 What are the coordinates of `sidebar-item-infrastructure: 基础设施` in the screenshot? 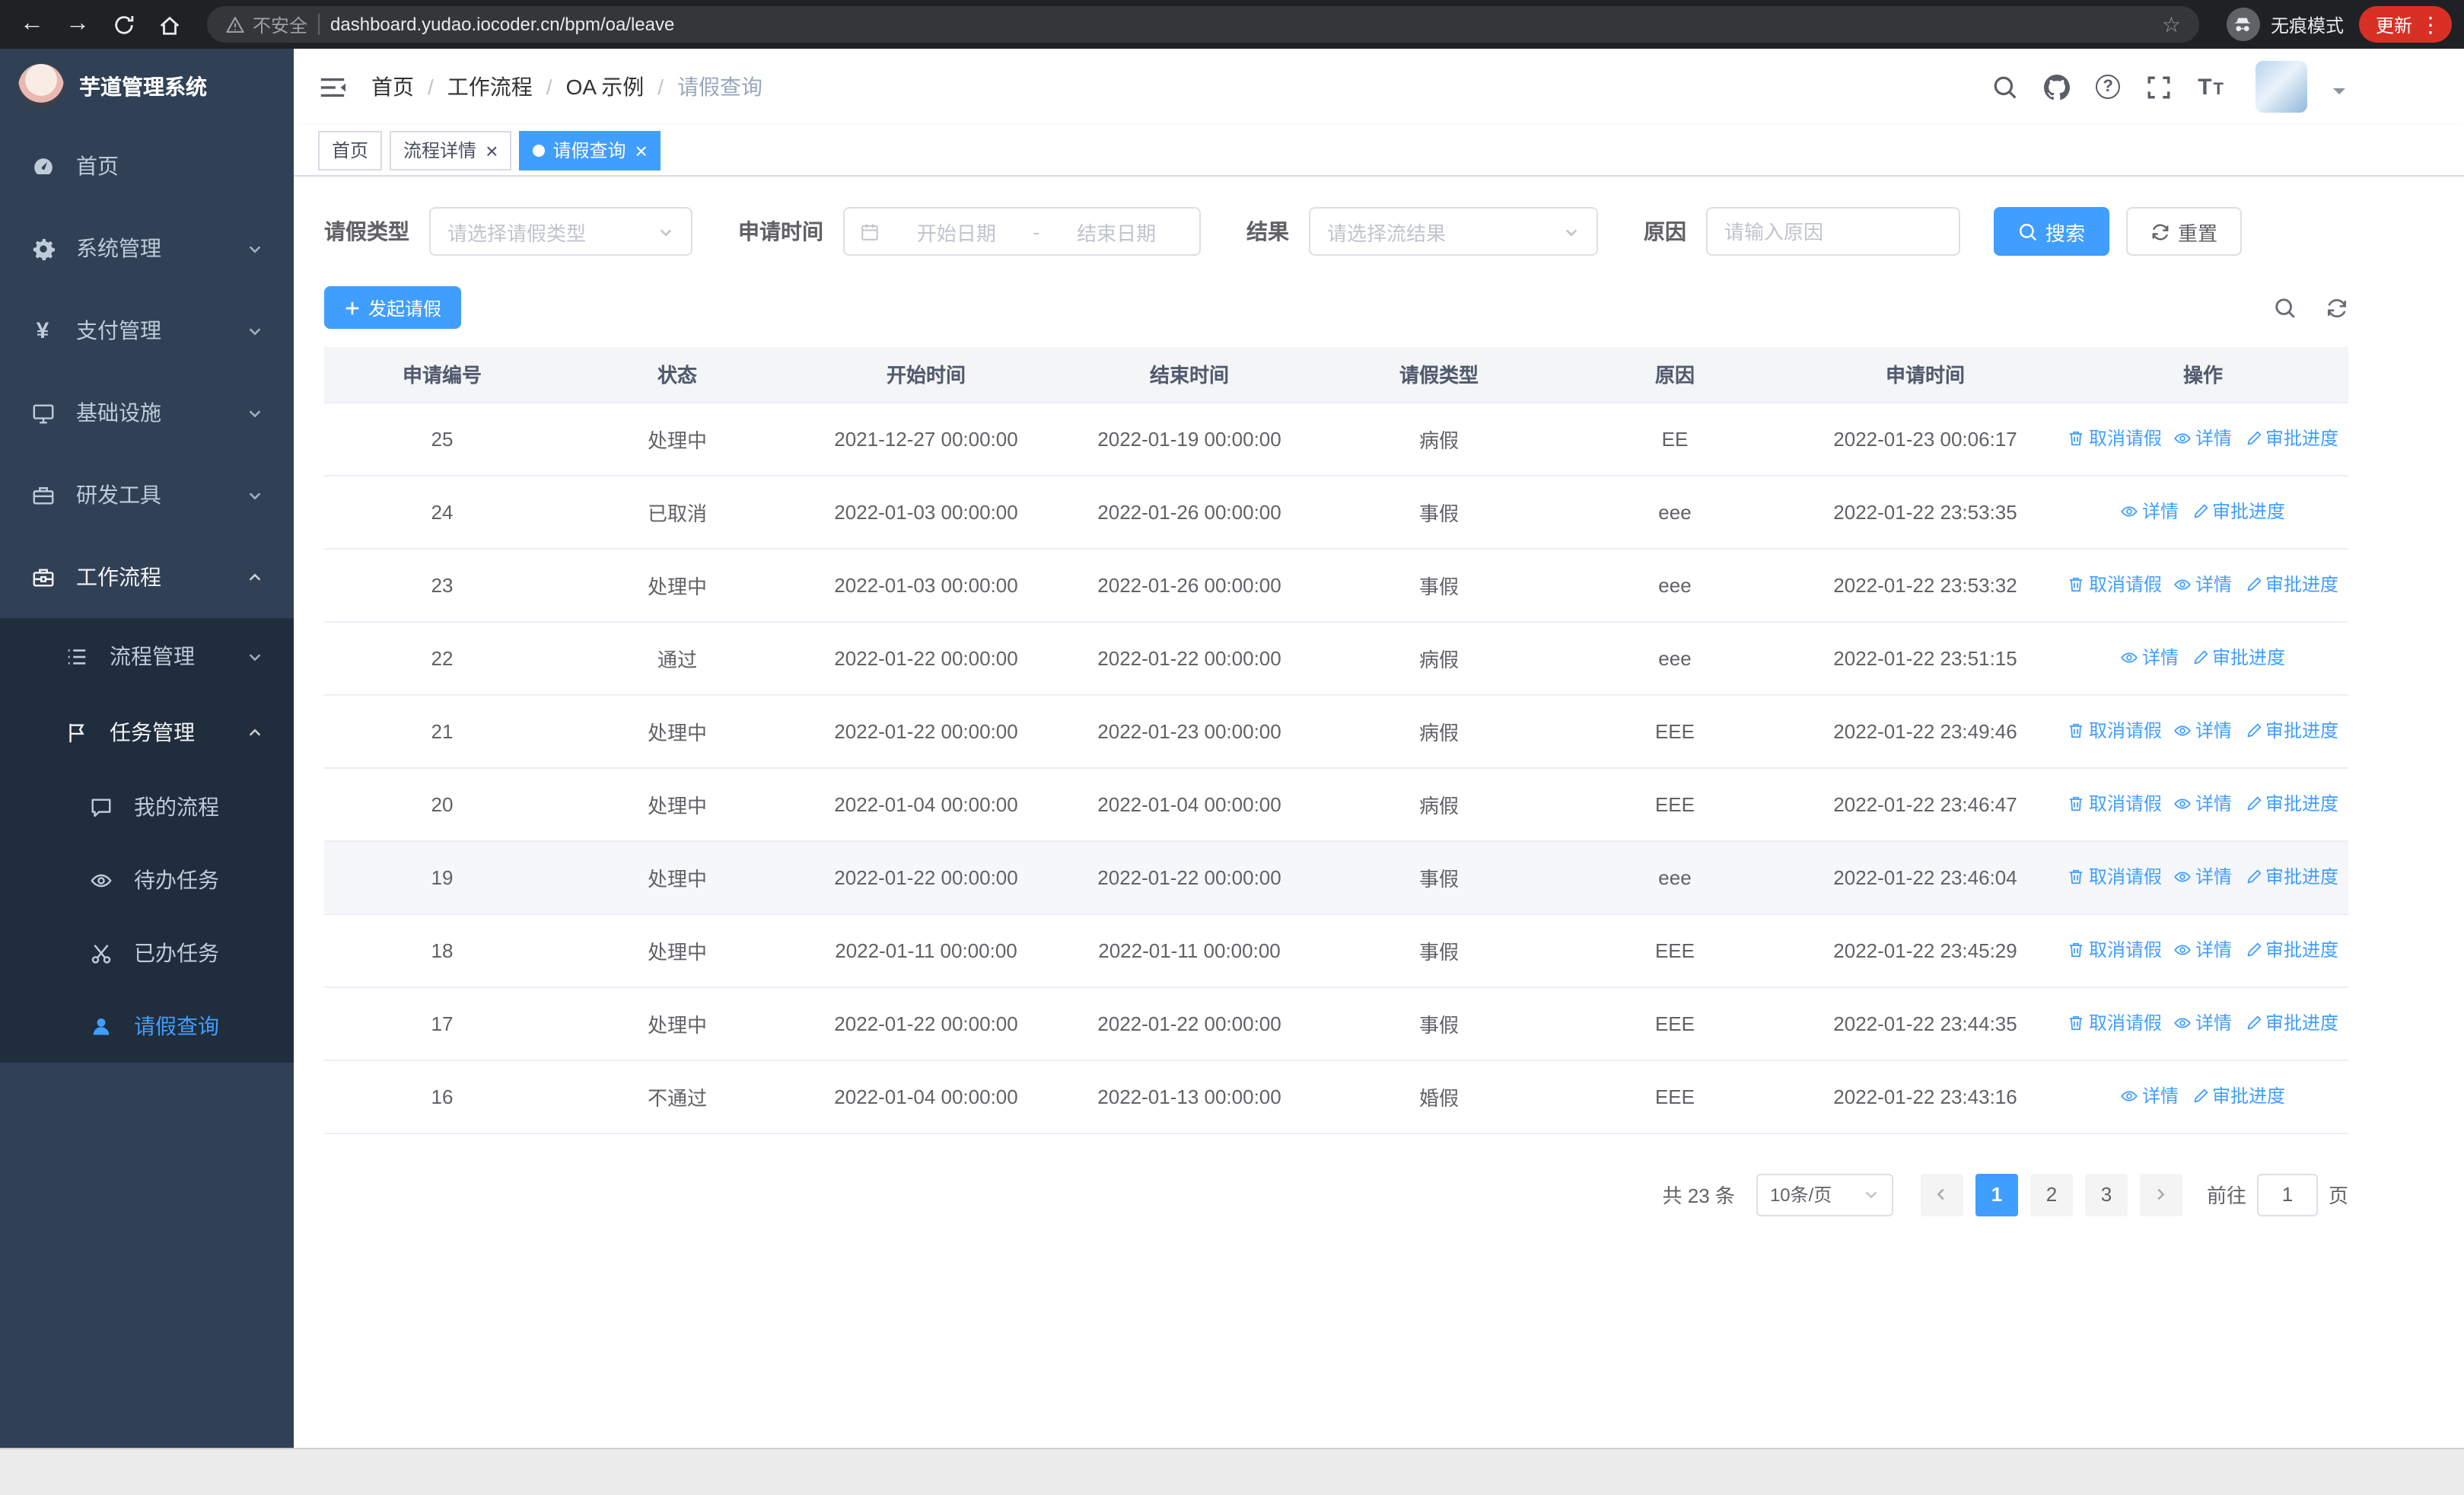 It's located at (147, 413).